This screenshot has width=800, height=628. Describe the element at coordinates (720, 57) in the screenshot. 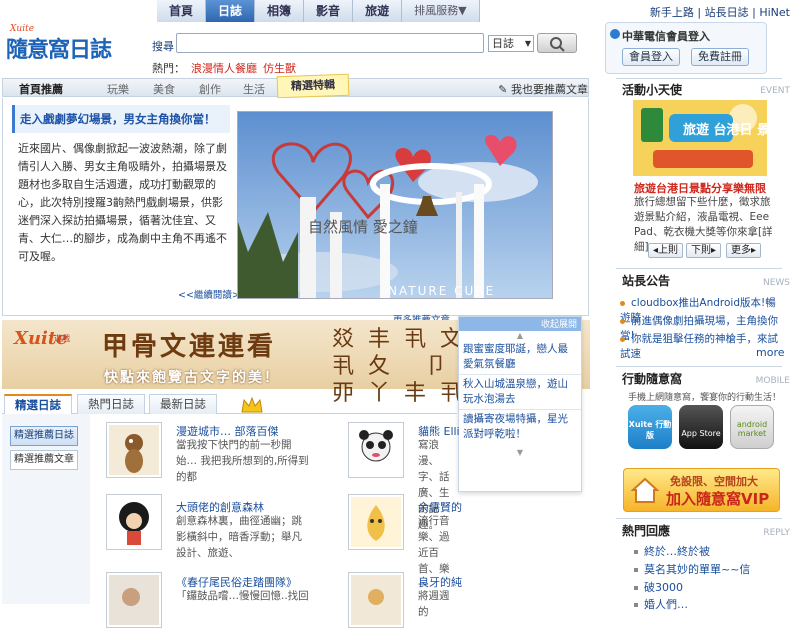

I see `register-button: 免費註冊` at that location.